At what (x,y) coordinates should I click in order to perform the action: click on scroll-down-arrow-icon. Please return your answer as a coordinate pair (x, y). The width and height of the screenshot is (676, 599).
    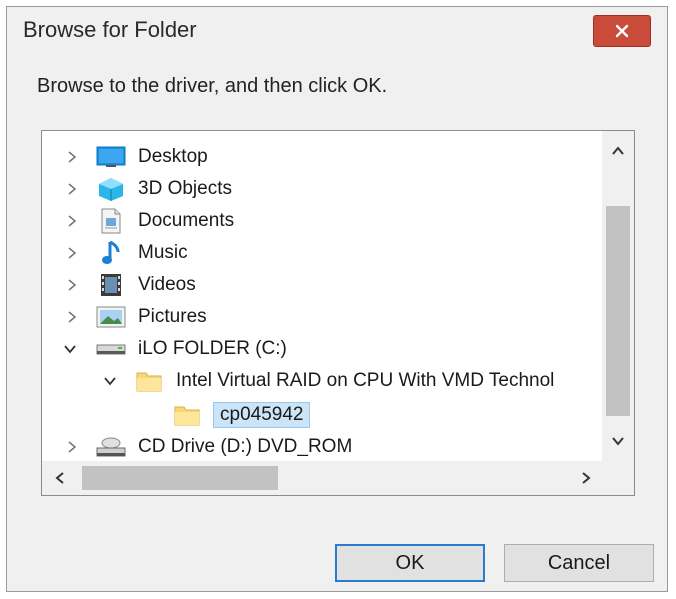
    Looking at the image, I should click on (618, 441).